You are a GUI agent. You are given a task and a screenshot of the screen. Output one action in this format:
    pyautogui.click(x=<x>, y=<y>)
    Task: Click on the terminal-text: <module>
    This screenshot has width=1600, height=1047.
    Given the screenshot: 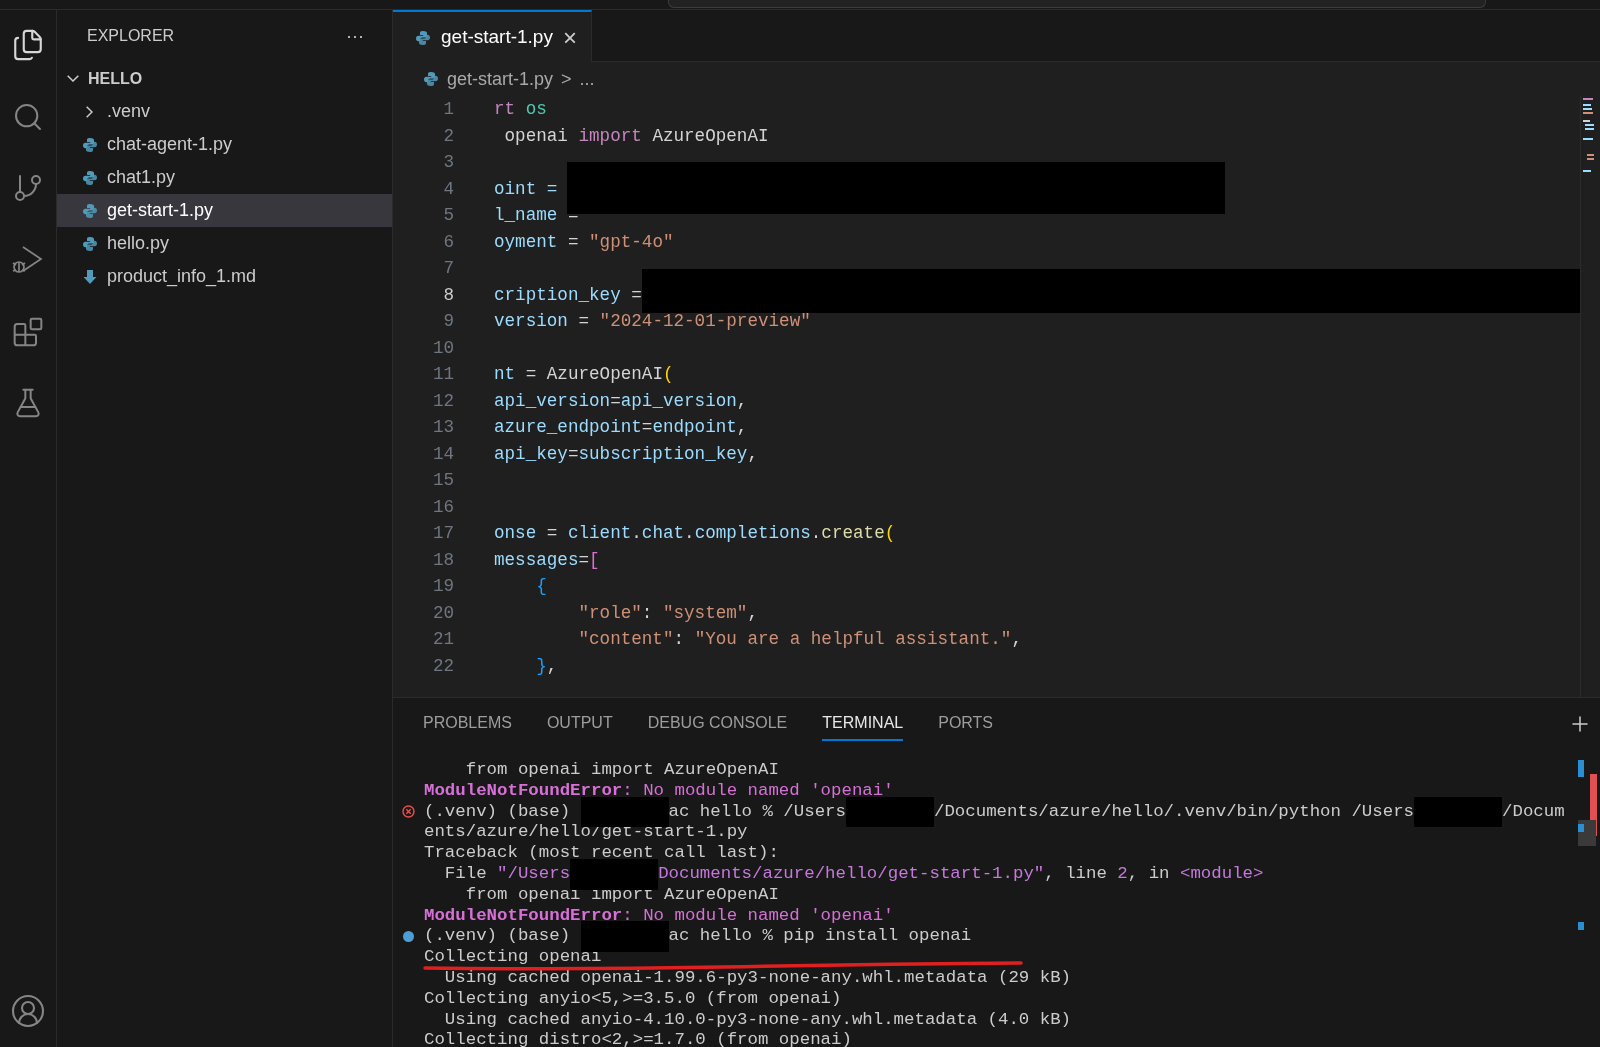 What is the action you would take?
    pyautogui.click(x=1221, y=874)
    